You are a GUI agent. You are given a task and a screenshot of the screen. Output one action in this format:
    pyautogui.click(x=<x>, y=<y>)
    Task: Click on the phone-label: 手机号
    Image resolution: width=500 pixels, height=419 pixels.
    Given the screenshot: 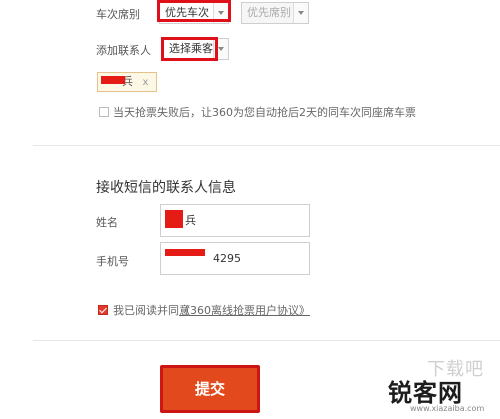 What is the action you would take?
    pyautogui.click(x=112, y=261)
    